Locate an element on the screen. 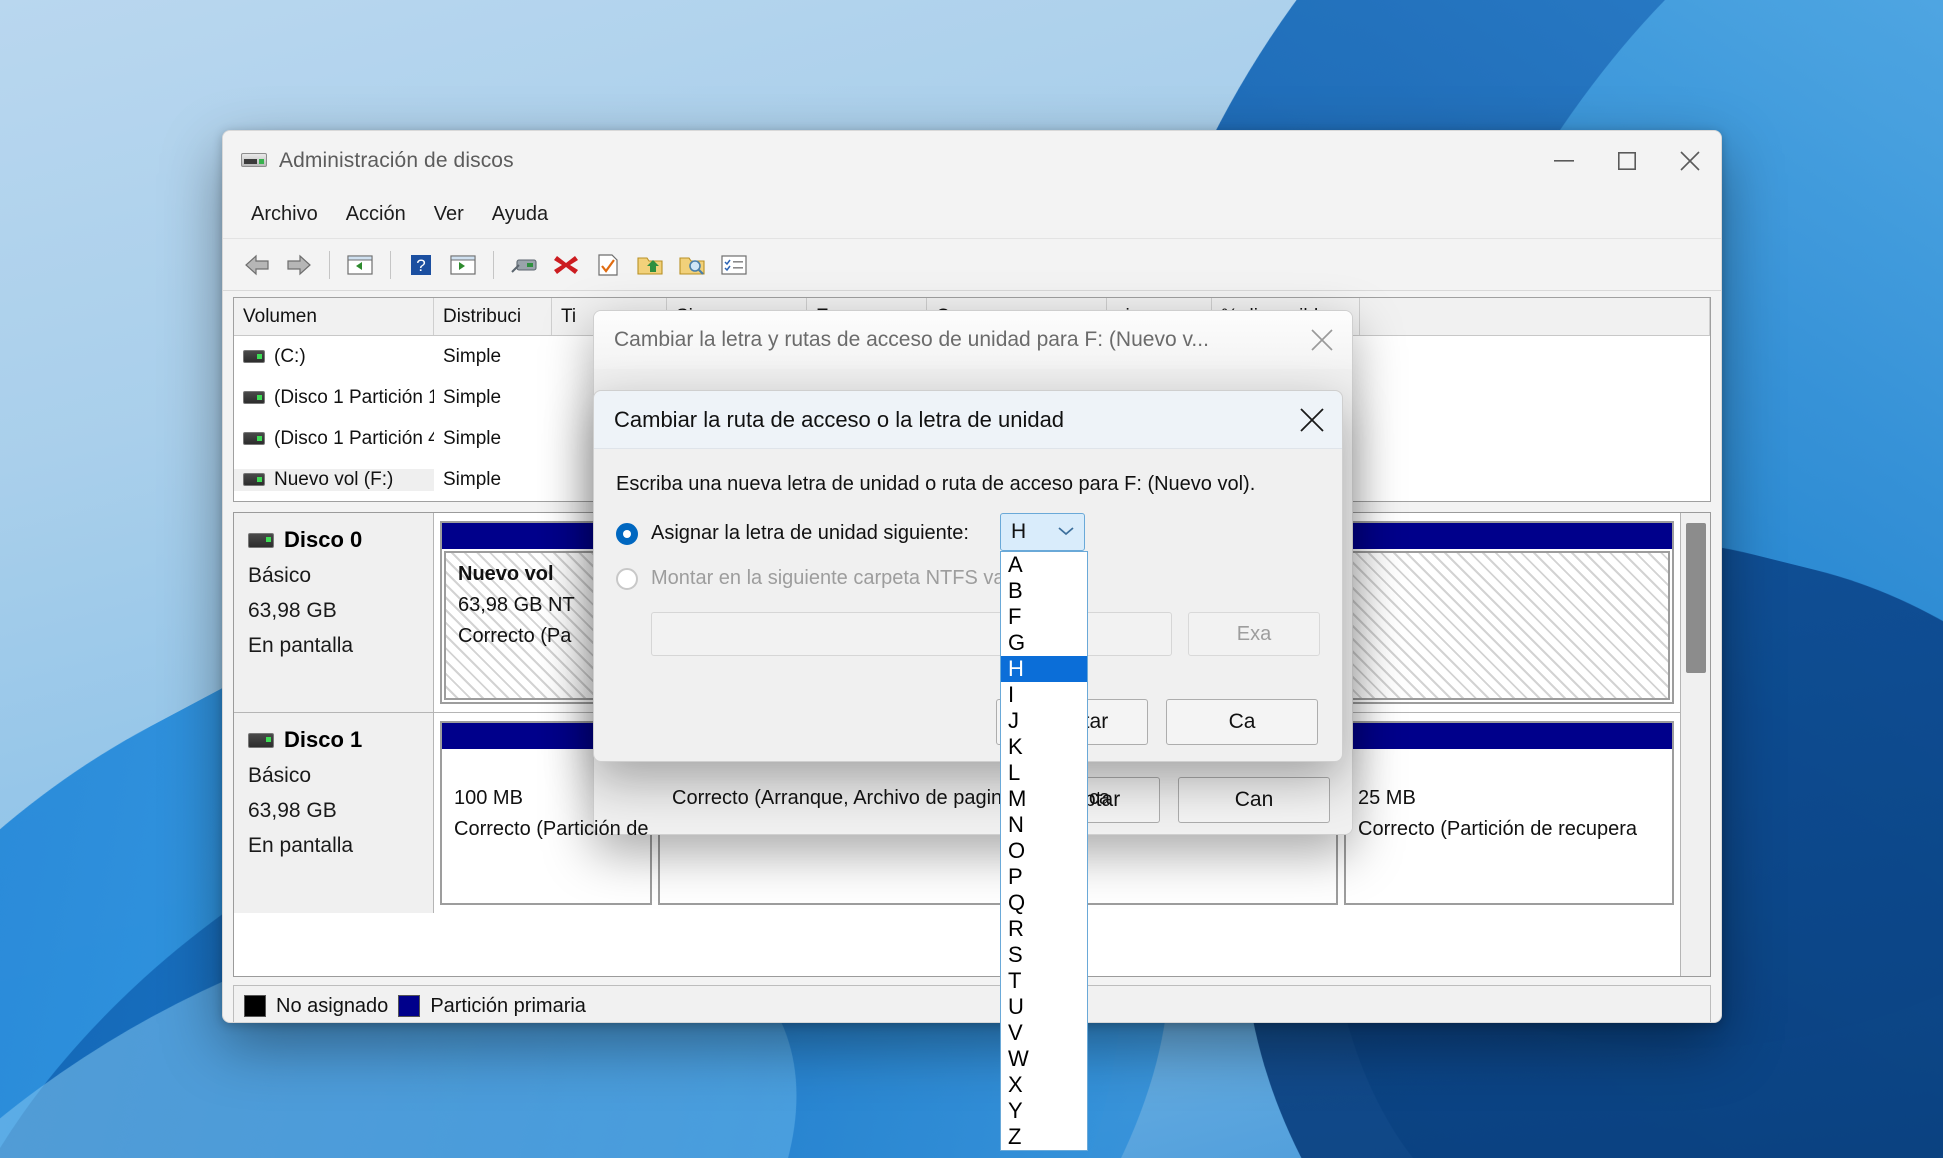  chevron-down-icon is located at coordinates (1066, 533).